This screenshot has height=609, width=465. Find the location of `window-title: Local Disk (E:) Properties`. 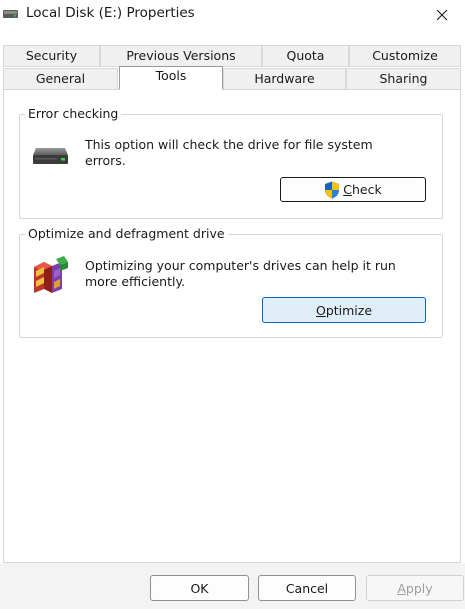

window-title: Local Disk (E:) Properties is located at coordinates (110, 13).